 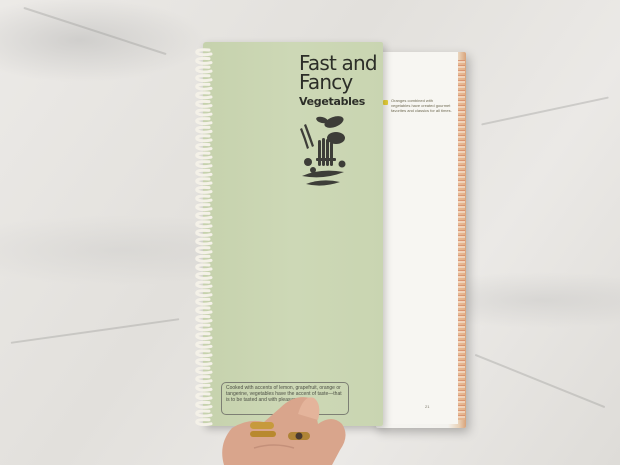 What do you see at coordinates (427, 406) in the screenshot?
I see `page-number: 21` at bounding box center [427, 406].